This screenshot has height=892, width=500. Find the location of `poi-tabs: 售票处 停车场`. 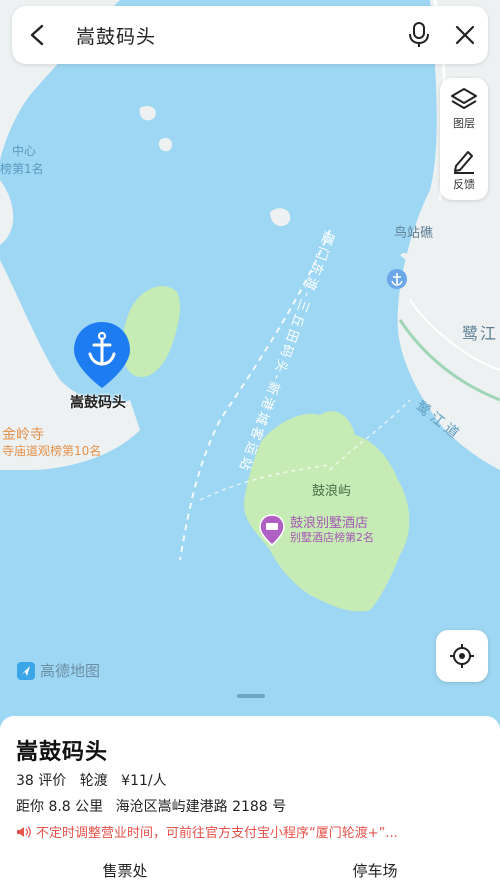

poi-tabs: 售票处 停车场 is located at coordinates (250, 870).